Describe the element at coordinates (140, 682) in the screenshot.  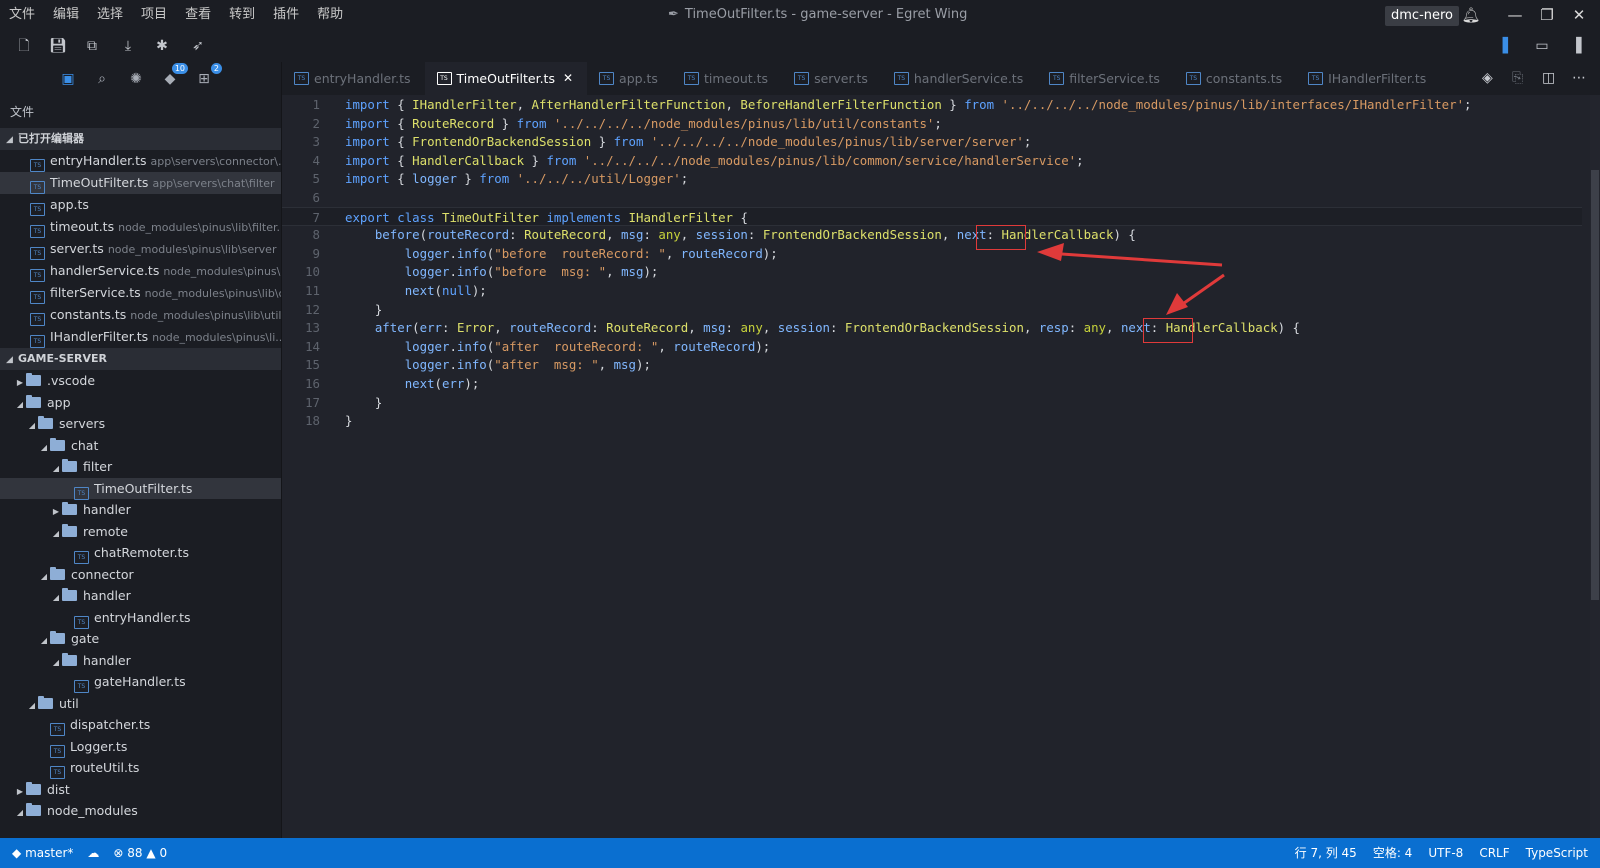
I see `tree-file: TS gateHandler.ts` at that location.